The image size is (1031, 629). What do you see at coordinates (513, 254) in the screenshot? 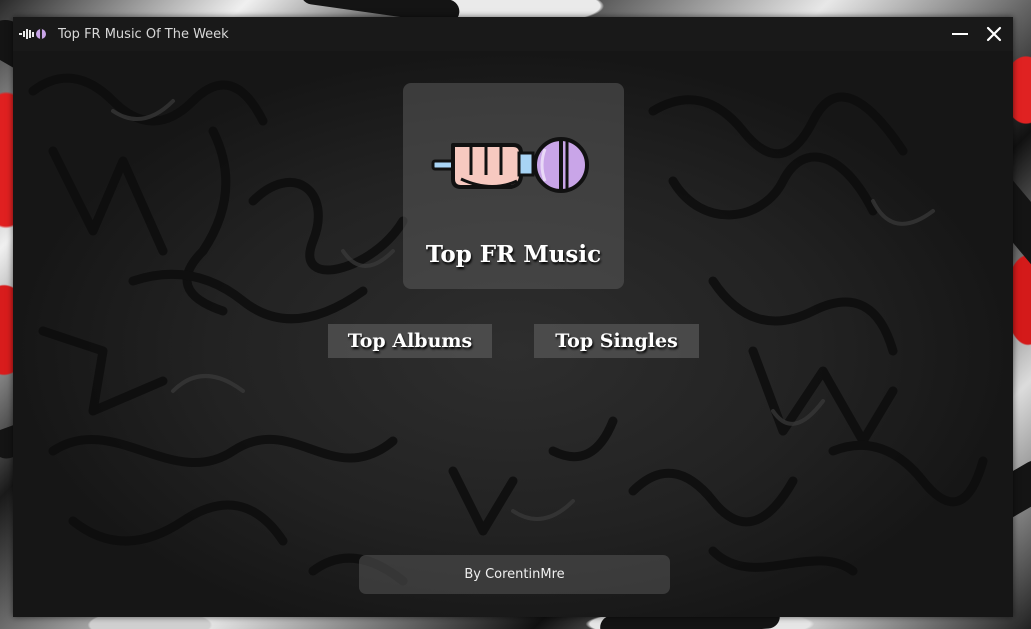
I see `app-title: Top FR Music` at bounding box center [513, 254].